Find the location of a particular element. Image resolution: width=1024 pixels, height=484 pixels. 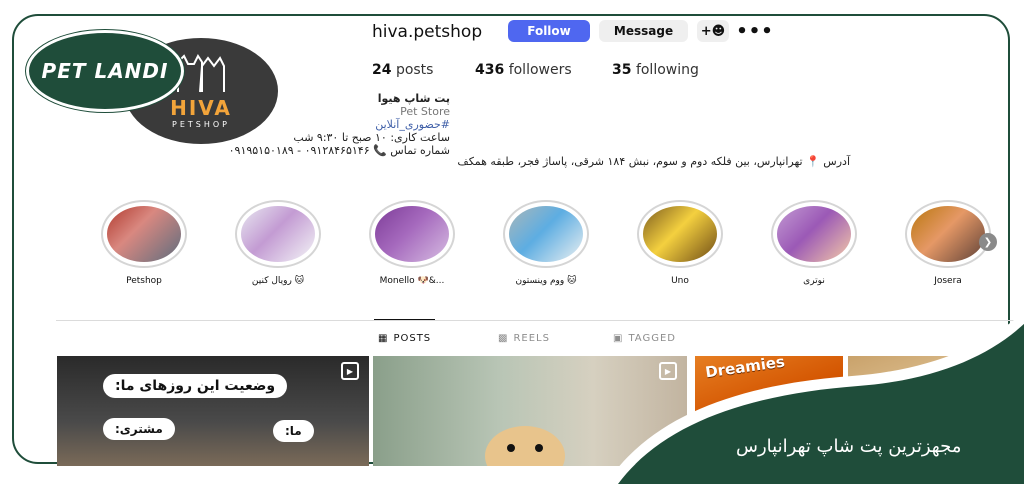

chevron-right-icon: ❯ is located at coordinates (988, 242).